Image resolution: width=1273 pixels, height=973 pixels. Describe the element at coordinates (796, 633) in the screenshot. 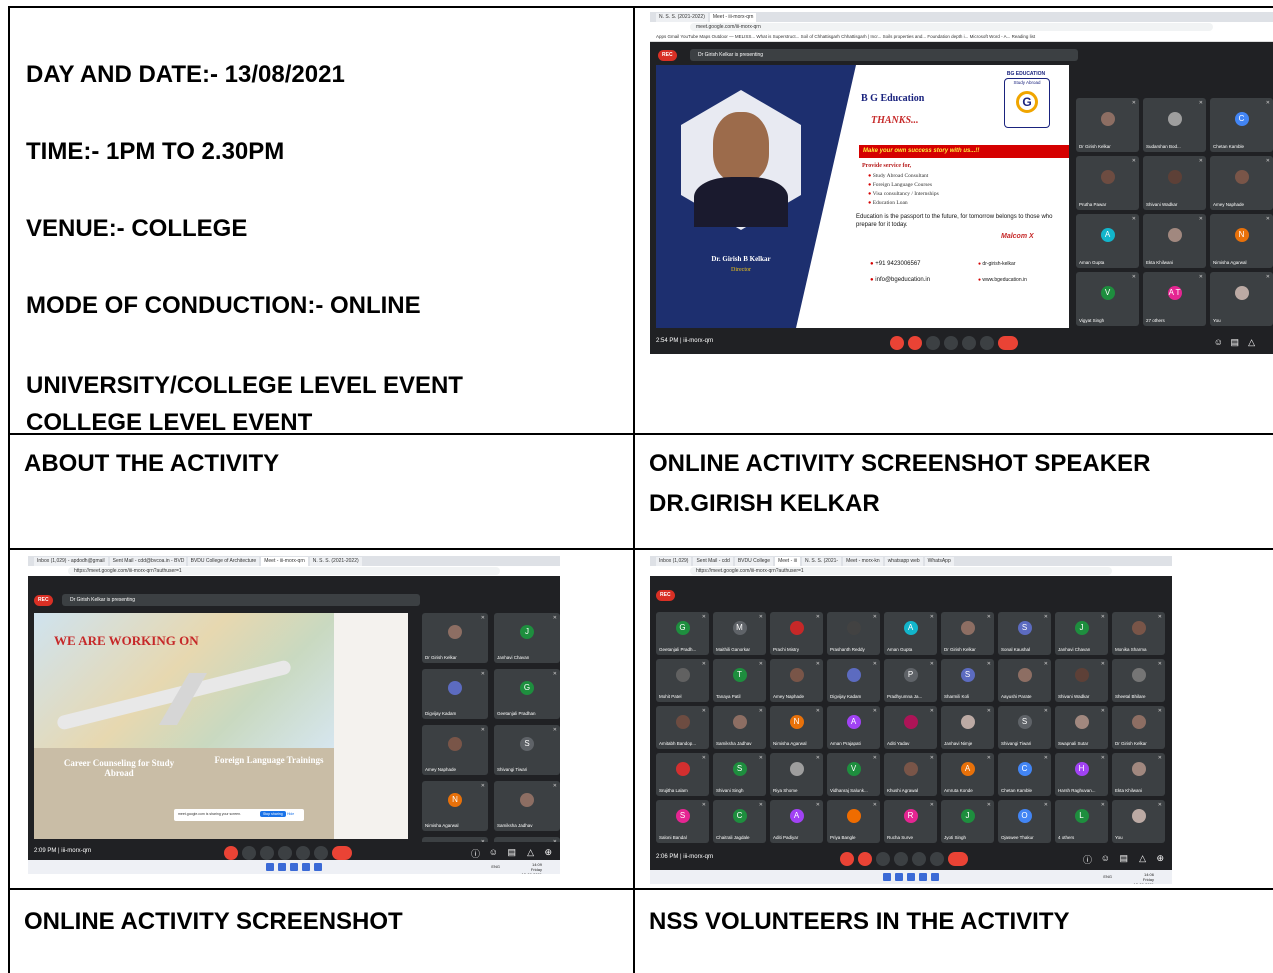

I see `participant-tile: Prachi Mistry ✕` at that location.